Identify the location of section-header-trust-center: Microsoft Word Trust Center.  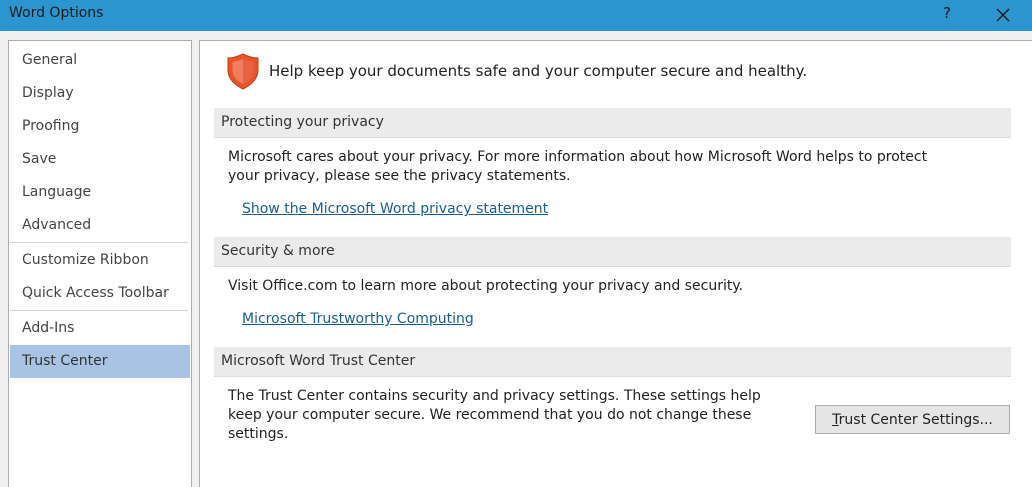
(612, 361).